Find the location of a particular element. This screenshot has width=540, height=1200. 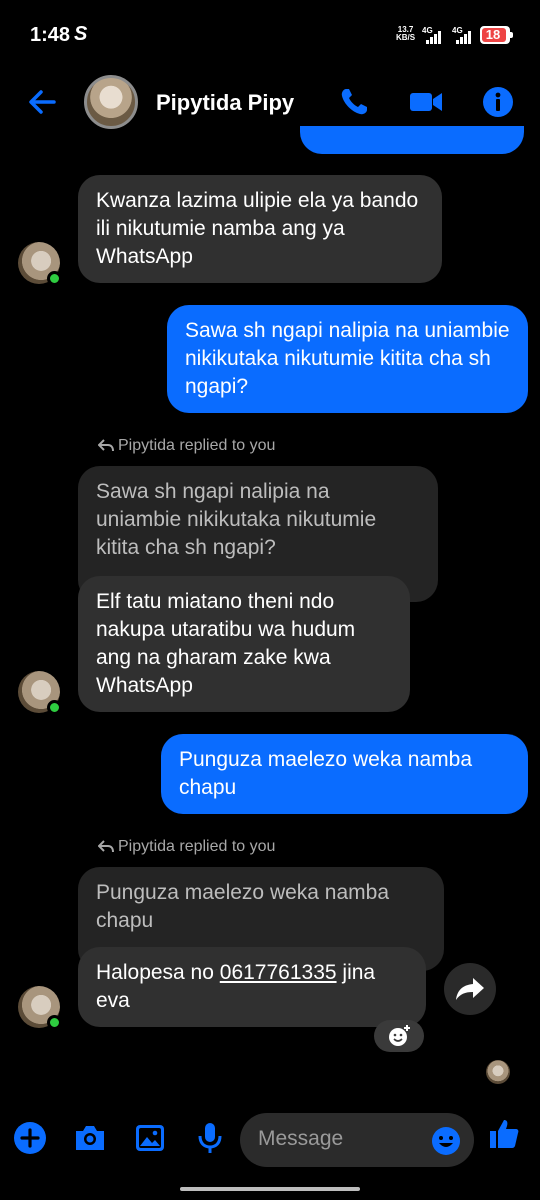

contact-avatar is located at coordinates (111, 102).